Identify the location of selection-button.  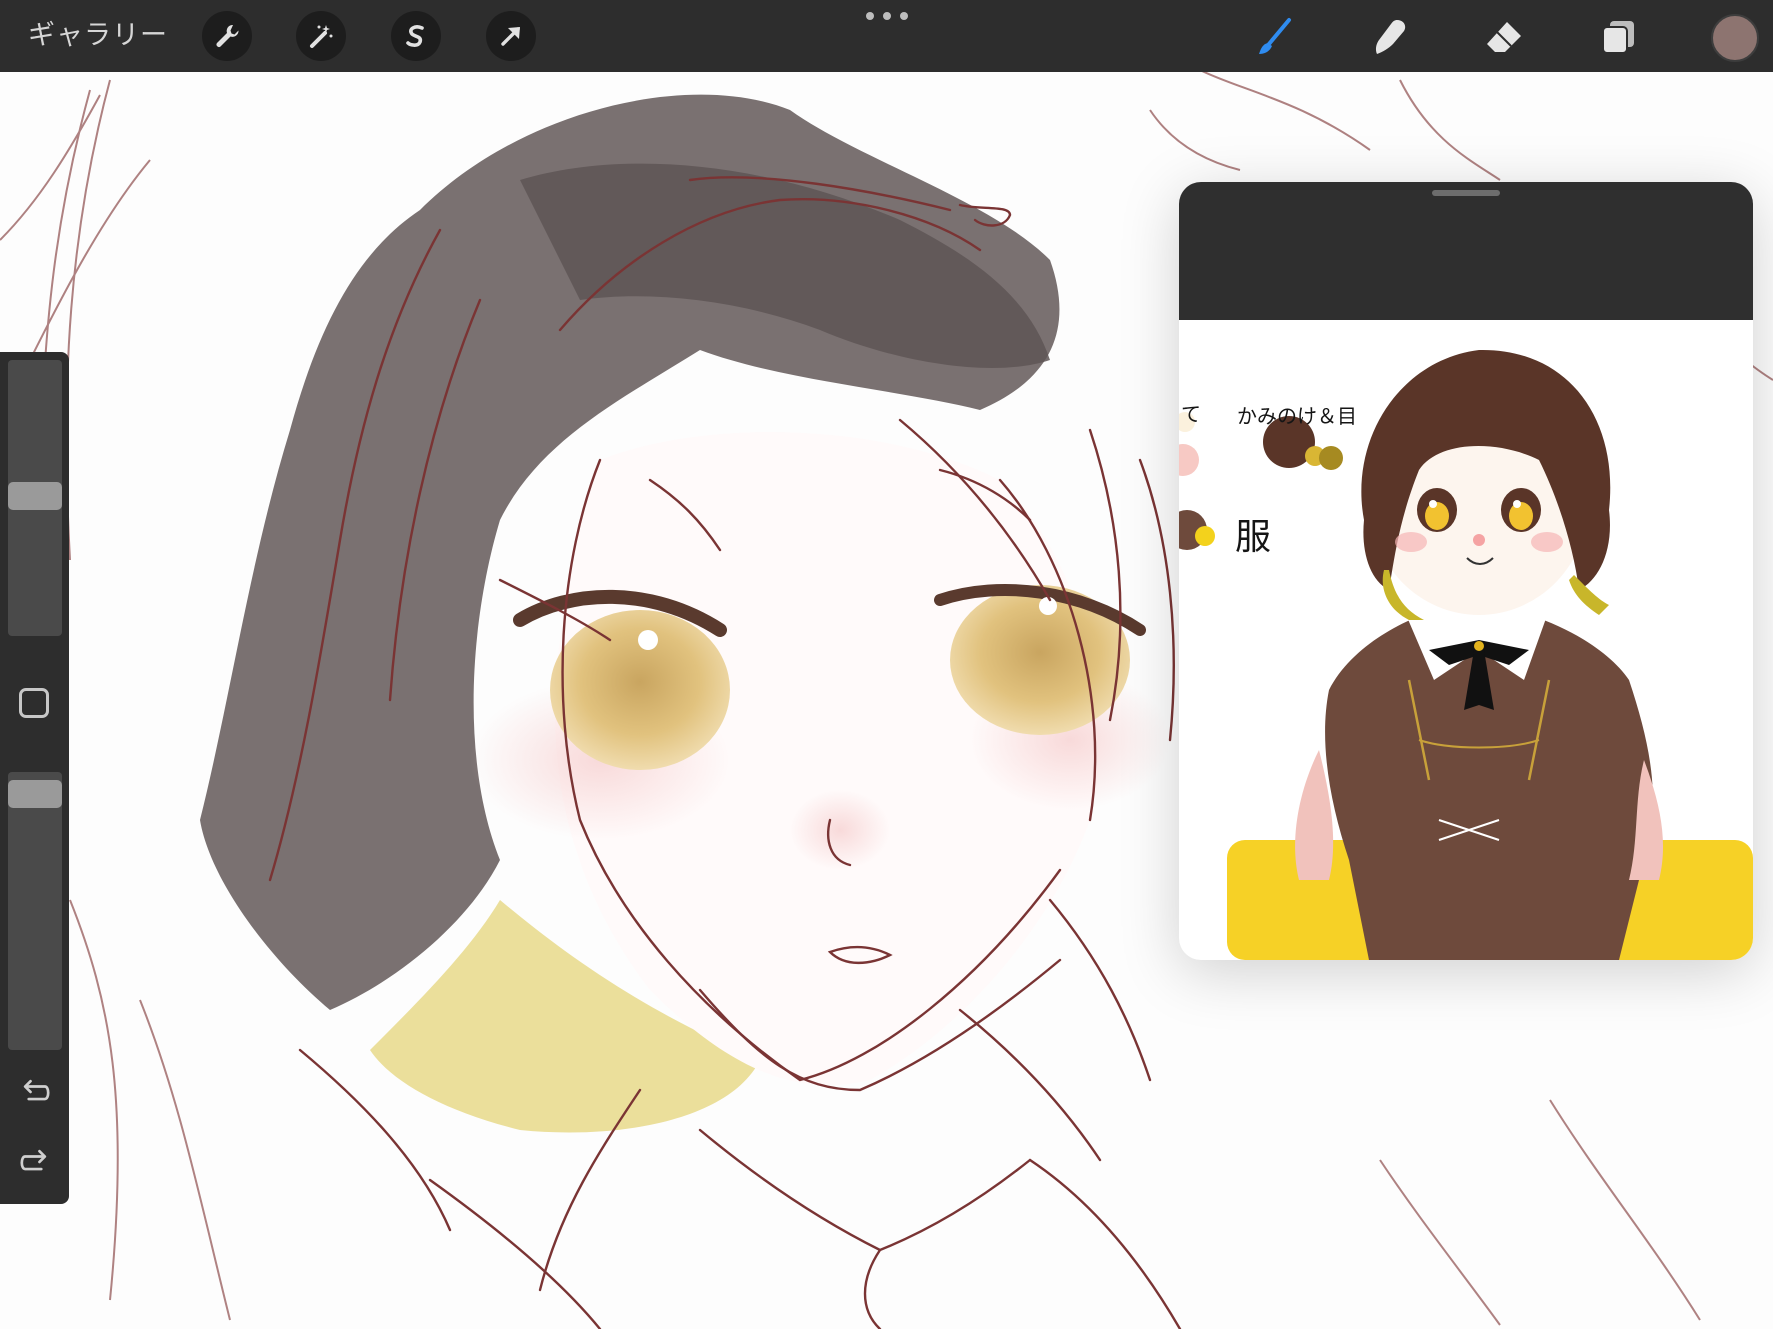
(416, 36).